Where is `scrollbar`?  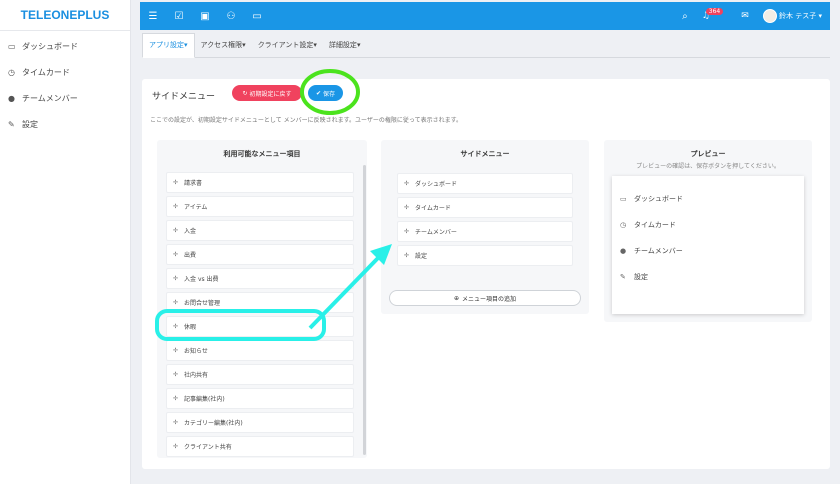 scrollbar is located at coordinates (364, 310).